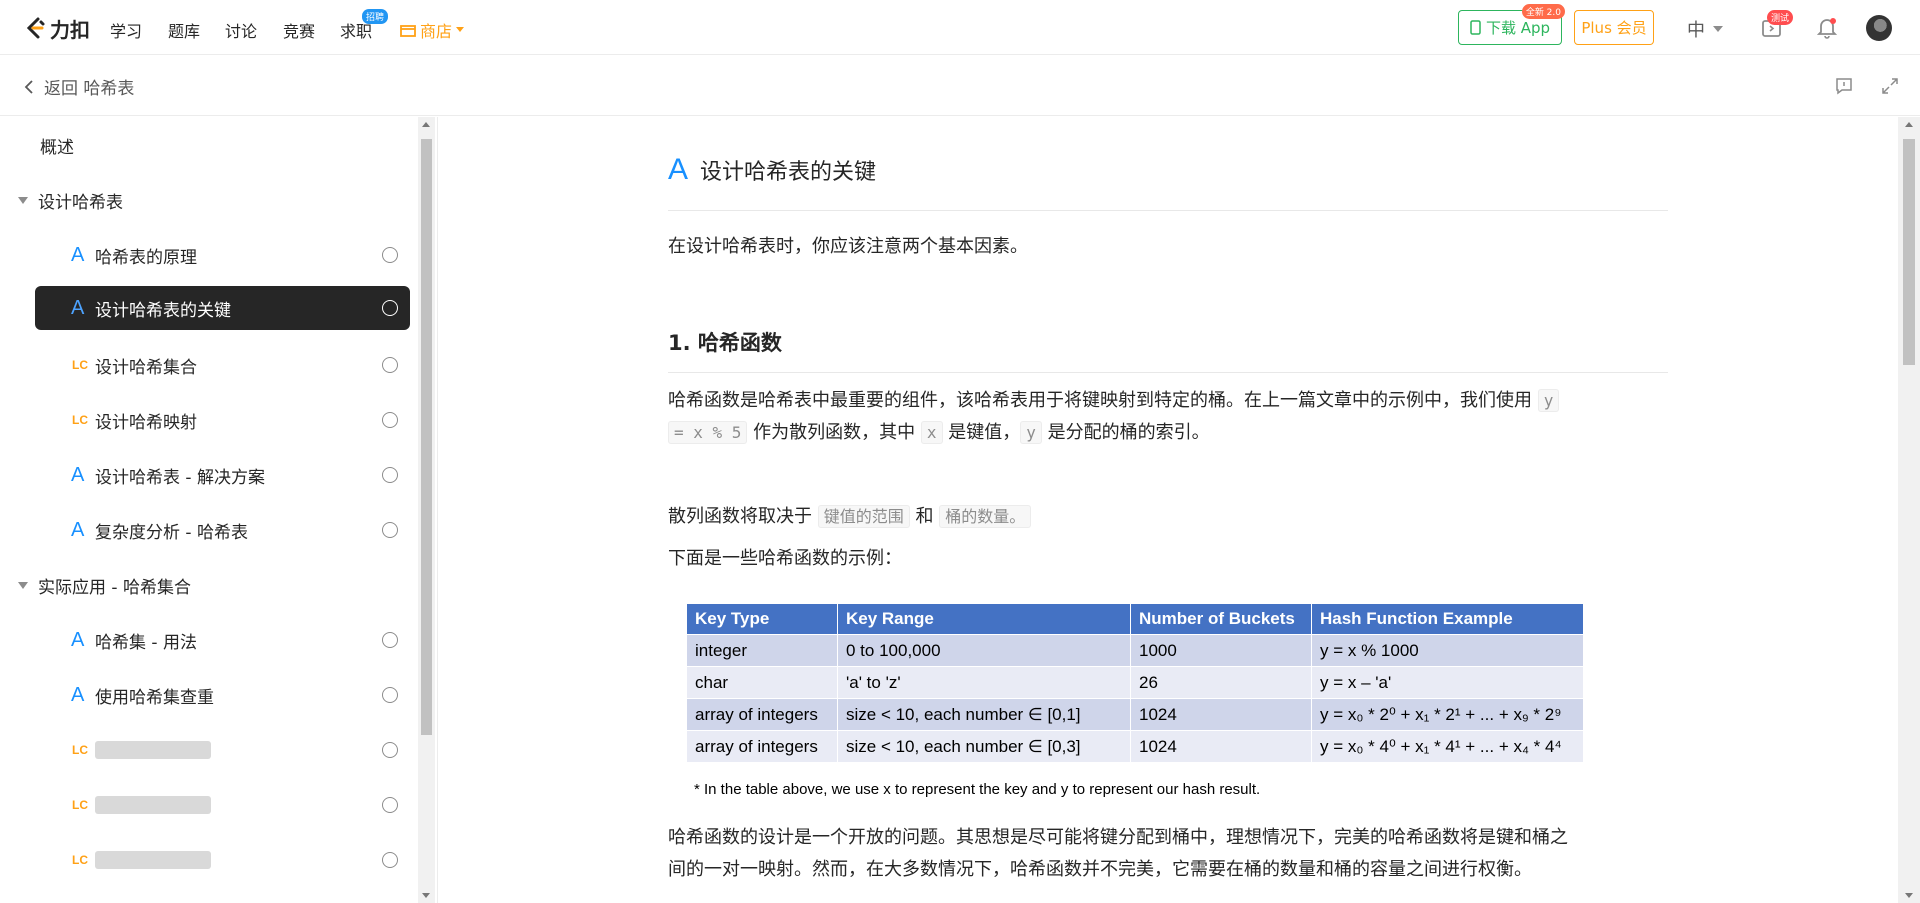  What do you see at coordinates (762, 619) in the screenshot?
I see `table-header: Key Type` at bounding box center [762, 619].